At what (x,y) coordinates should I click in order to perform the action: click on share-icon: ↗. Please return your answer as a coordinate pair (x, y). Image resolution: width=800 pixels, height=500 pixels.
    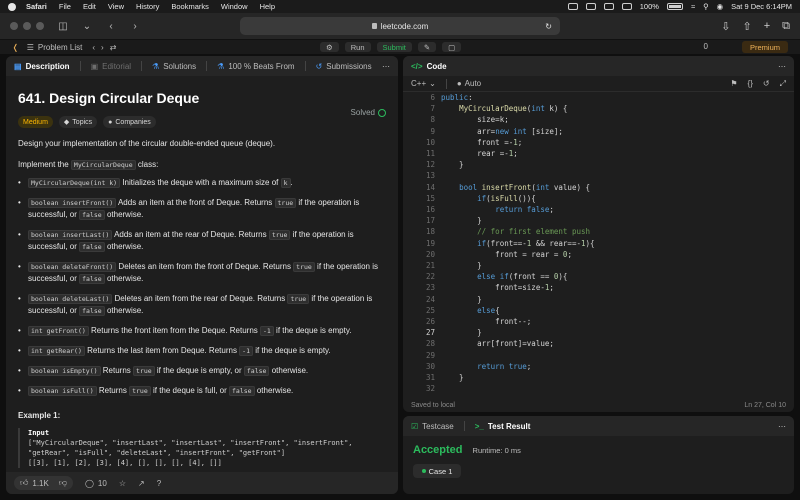
    Looking at the image, I should click on (141, 483).